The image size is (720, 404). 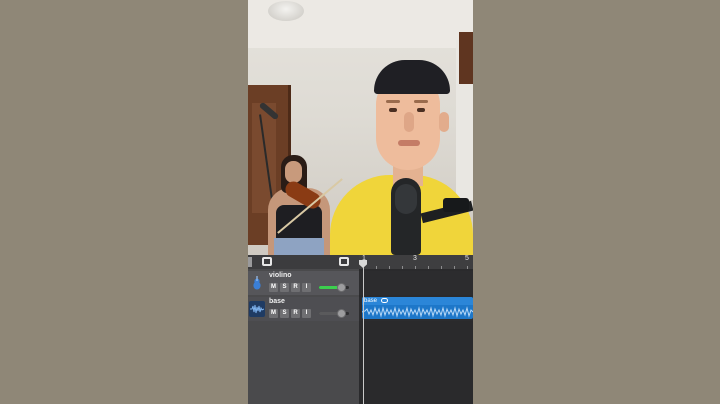 What do you see at coordinates (303, 262) in the screenshot?
I see `tracks-toolbar` at bounding box center [303, 262].